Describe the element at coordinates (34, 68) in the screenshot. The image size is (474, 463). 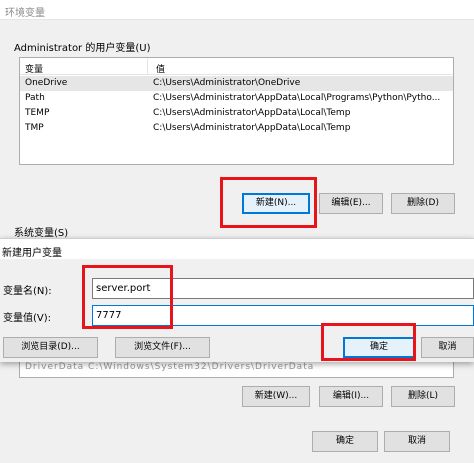
I see `column-header-variable: 变量` at that location.